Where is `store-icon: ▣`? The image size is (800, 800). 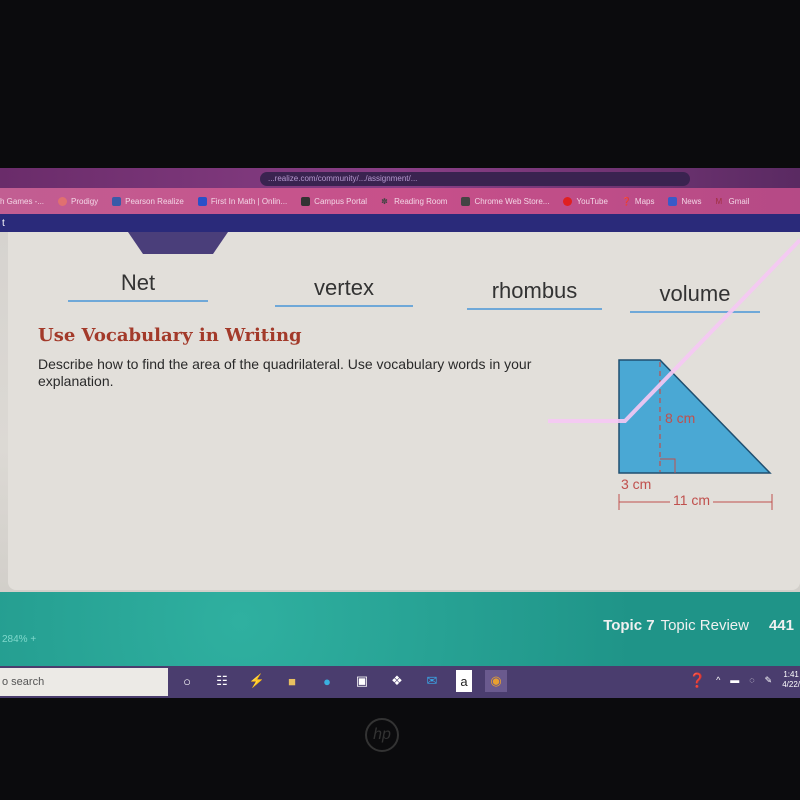 store-icon: ▣ is located at coordinates (362, 681).